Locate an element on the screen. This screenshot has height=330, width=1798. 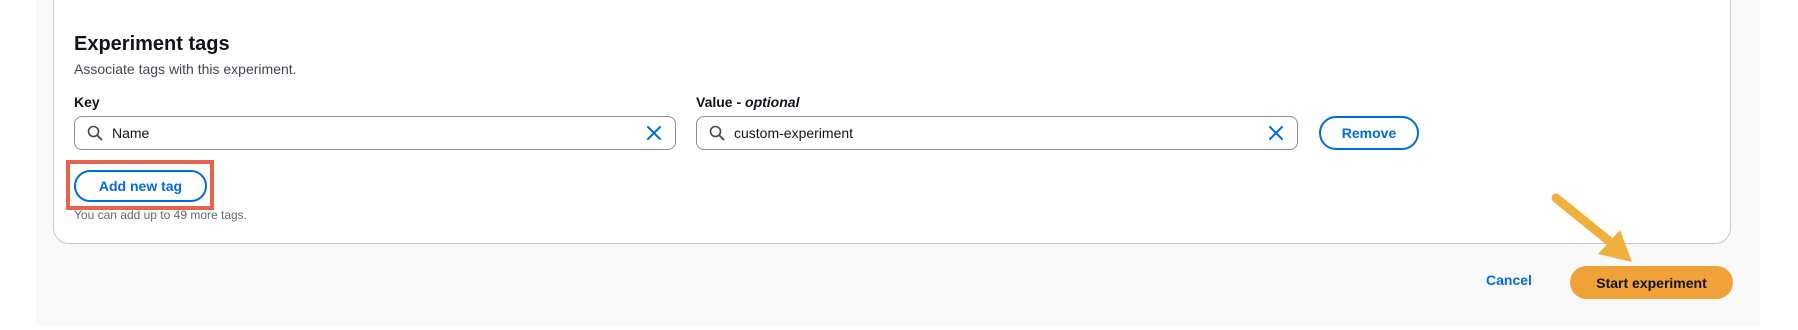
highlight-annotation is located at coordinates (140, 185).